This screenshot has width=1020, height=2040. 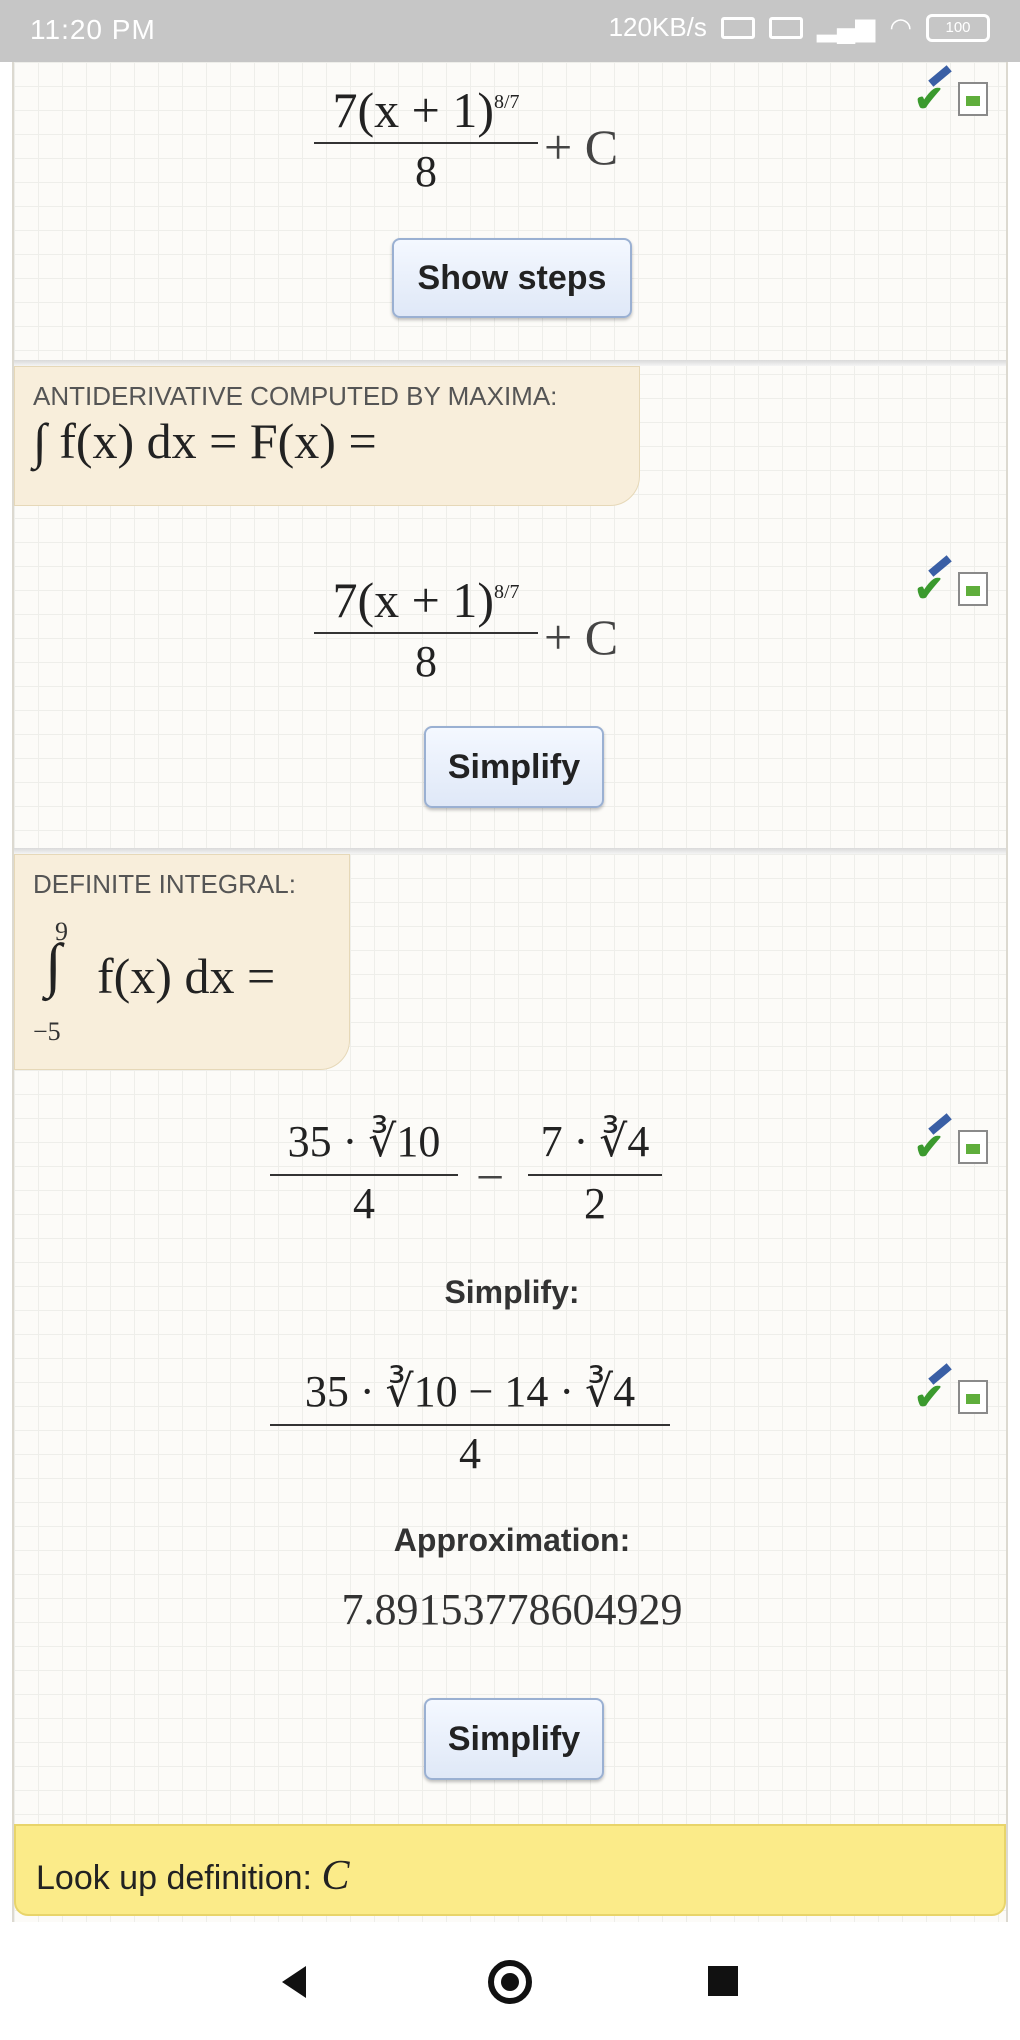 What do you see at coordinates (954, 1141) in the screenshot?
I see `definite-result-tools: ✔` at bounding box center [954, 1141].